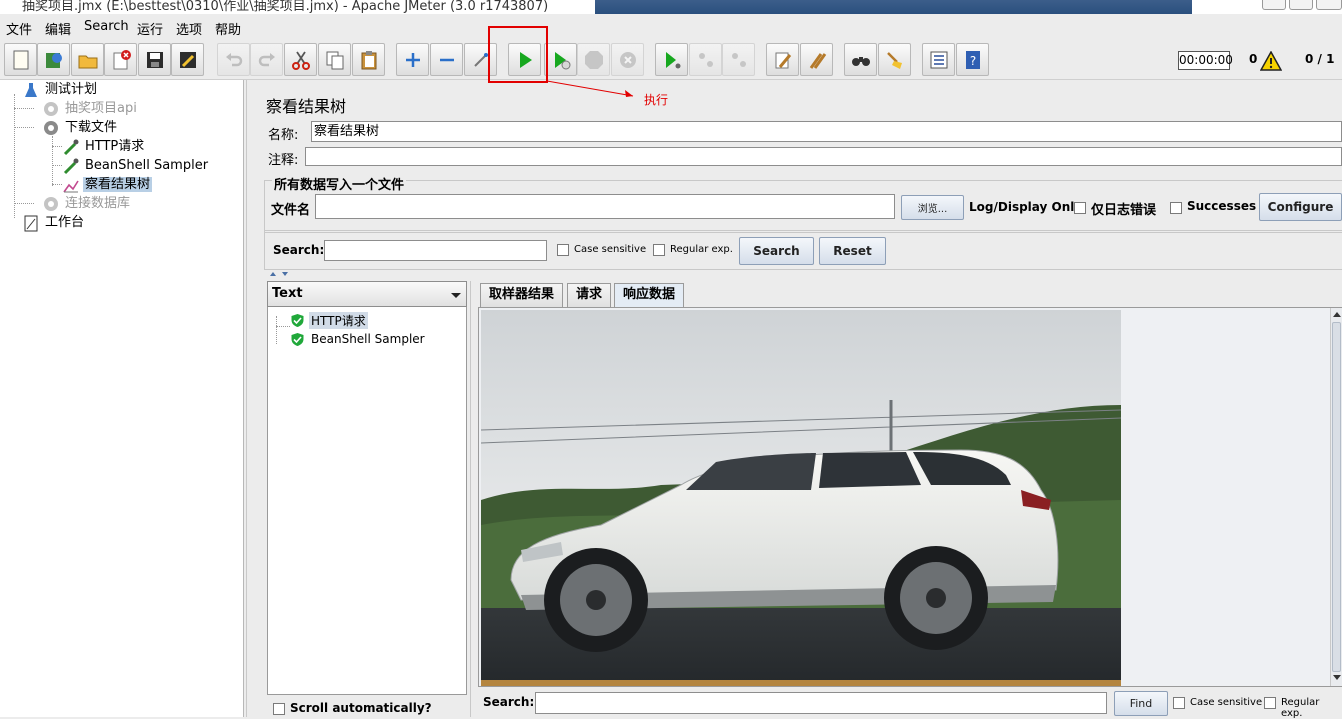 The width and height of the screenshot is (1342, 719). I want to click on binoculars-icon, so click(860, 61).